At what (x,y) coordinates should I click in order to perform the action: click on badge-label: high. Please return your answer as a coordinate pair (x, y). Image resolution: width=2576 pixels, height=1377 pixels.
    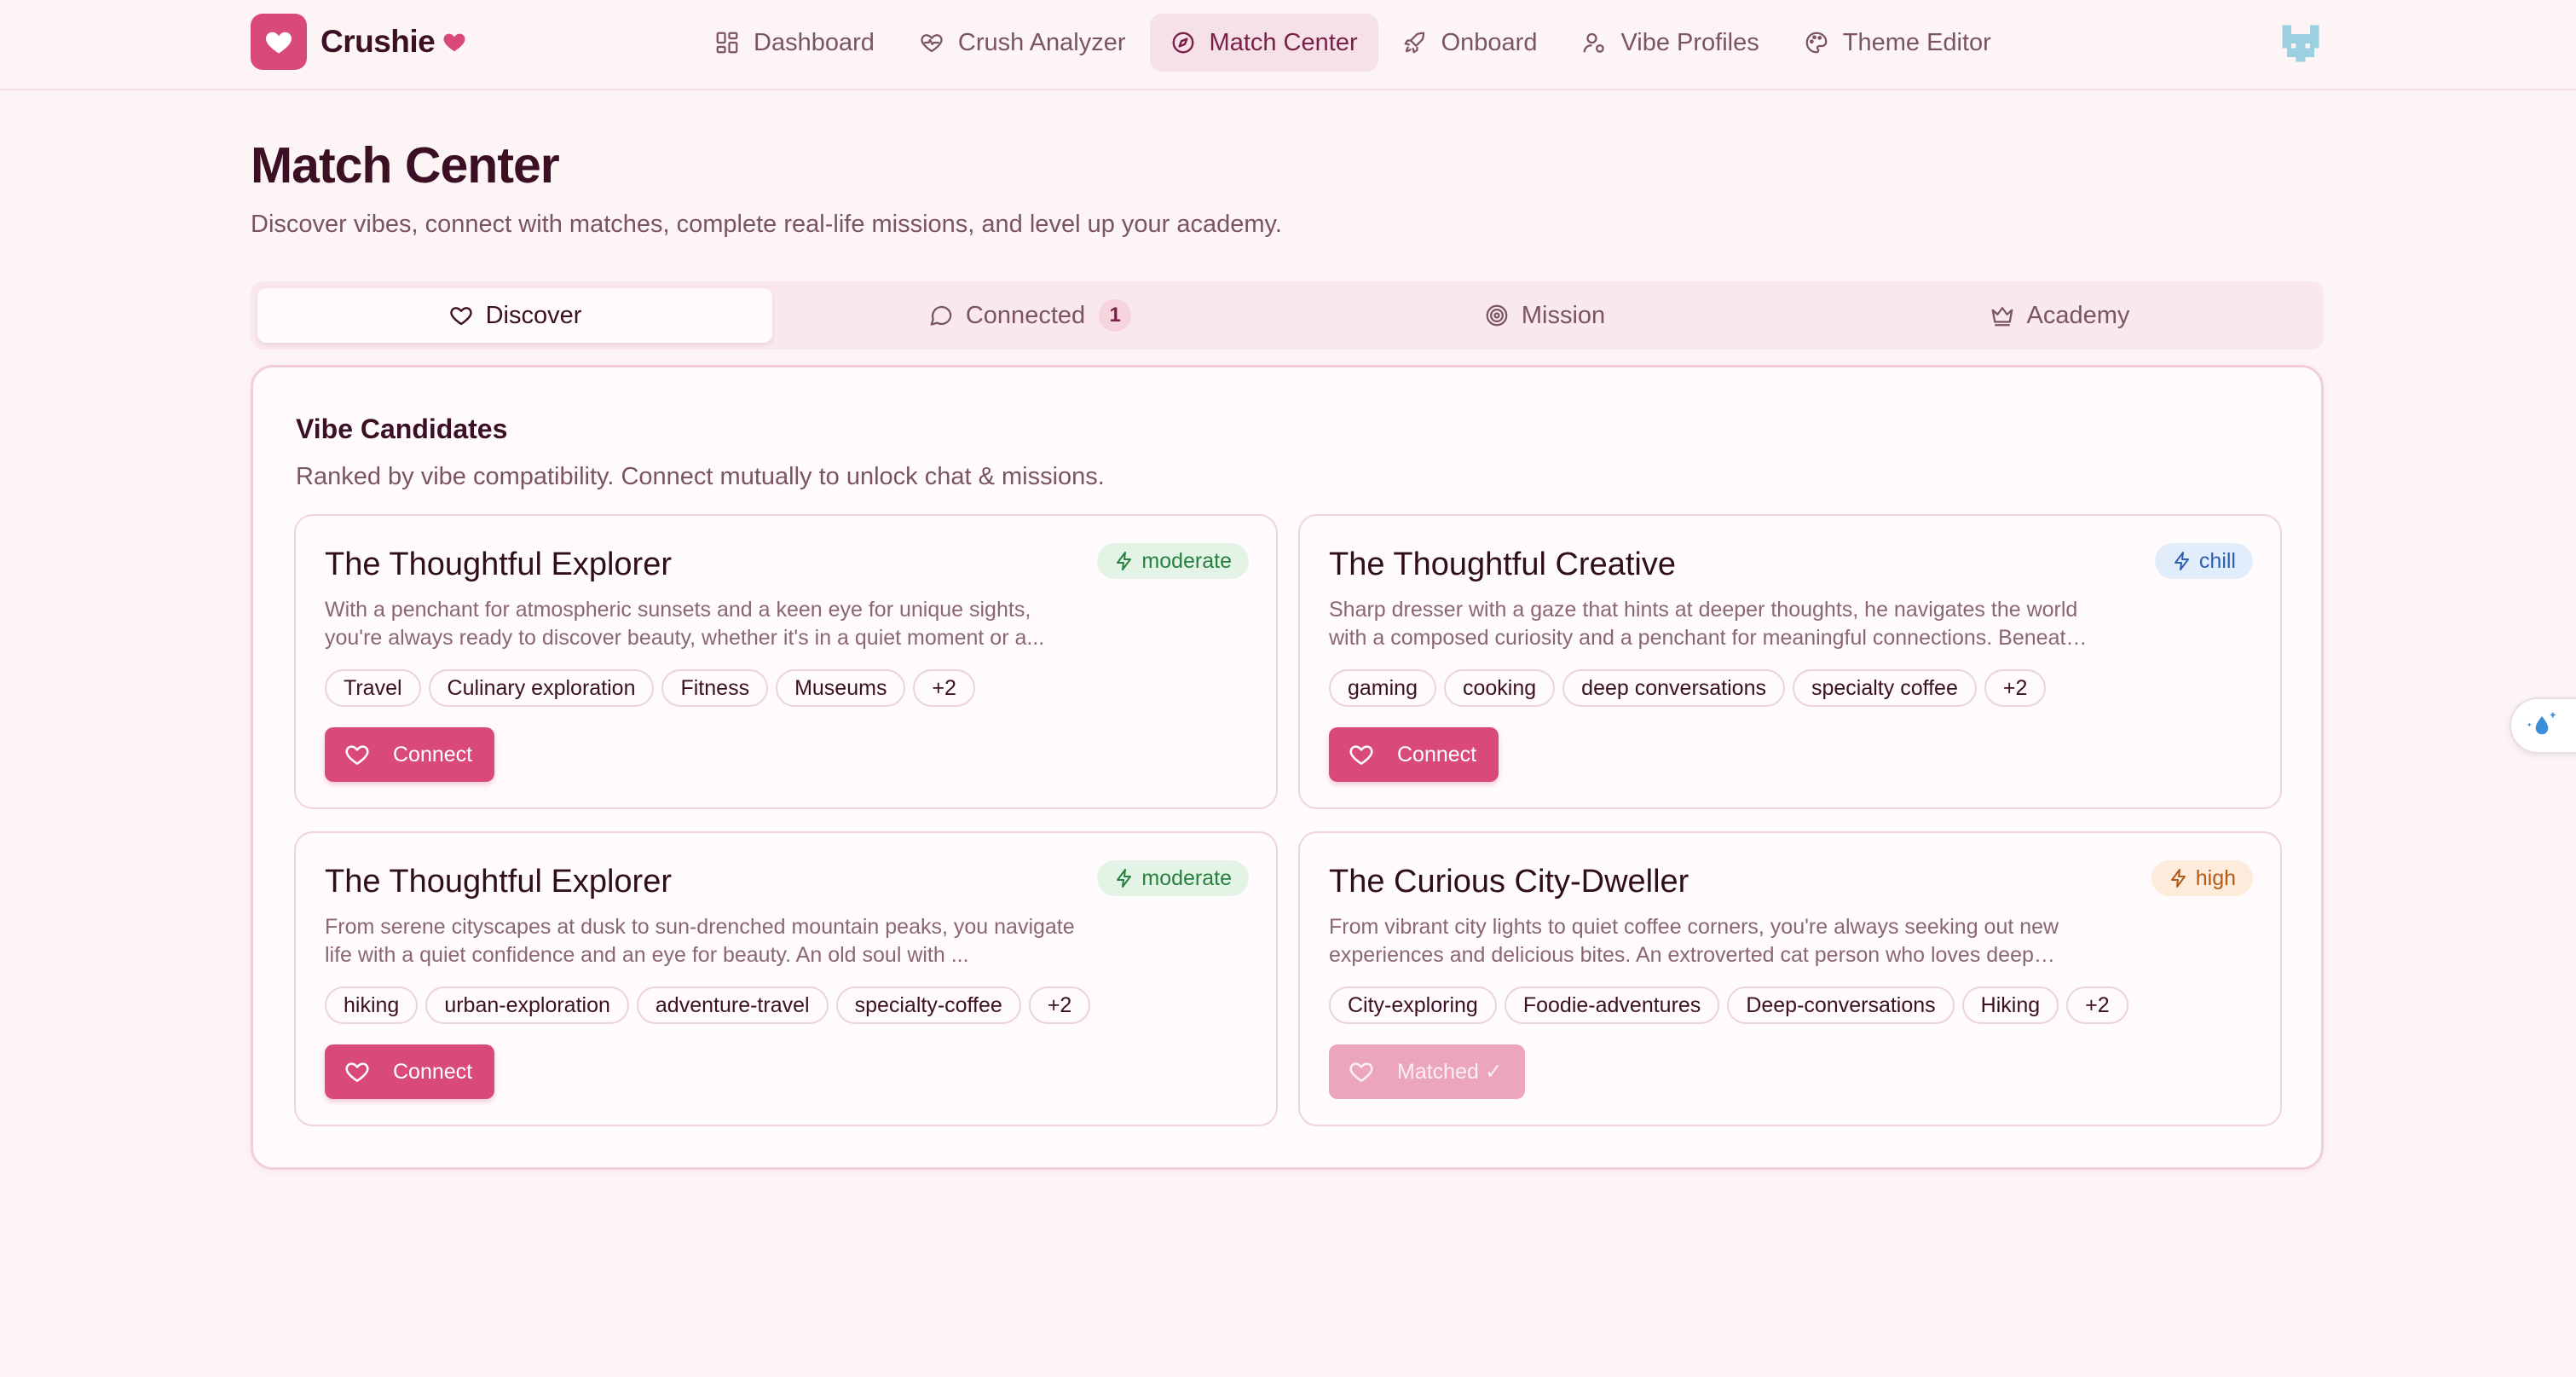
    Looking at the image, I should click on (2215, 877).